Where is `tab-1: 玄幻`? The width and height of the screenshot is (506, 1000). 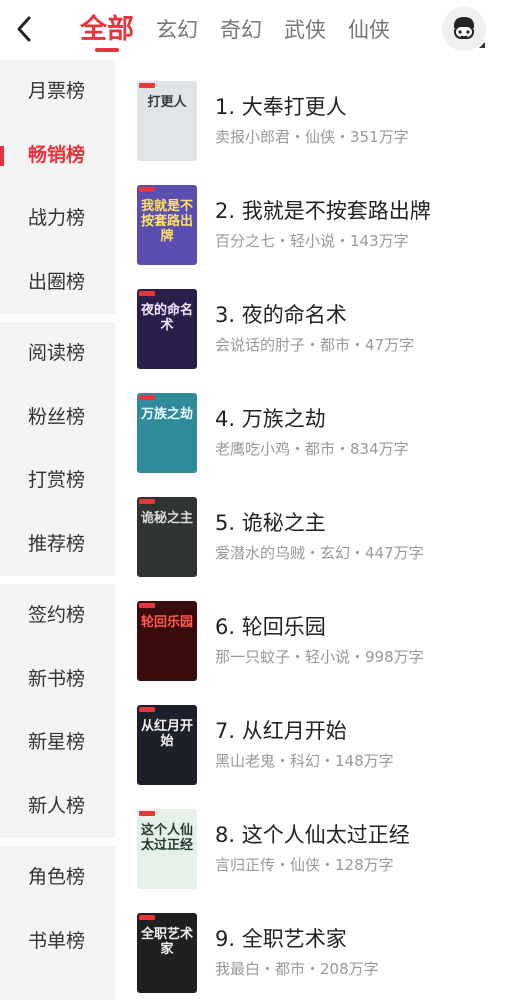
tab-1: 玄幻 is located at coordinates (177, 30).